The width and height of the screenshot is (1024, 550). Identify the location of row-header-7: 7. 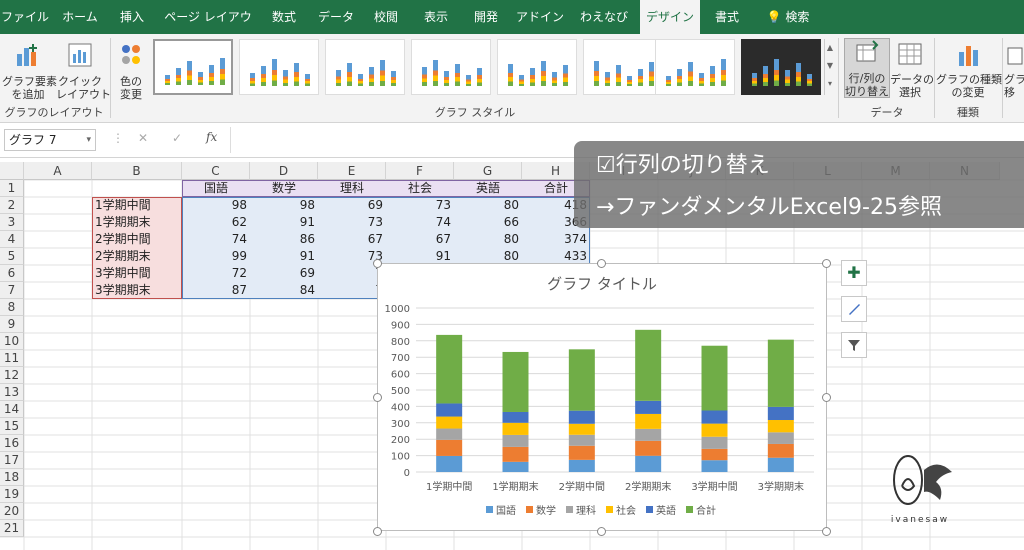
(12, 290).